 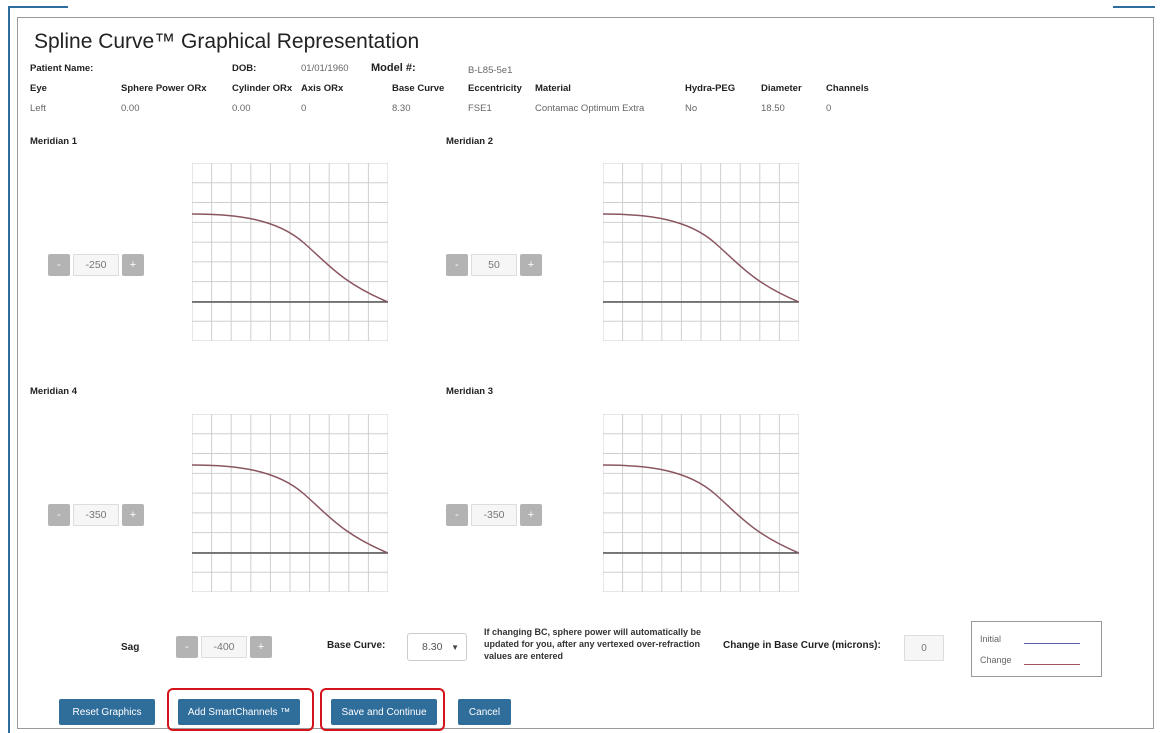 I want to click on param-value-cylinder: 0.00, so click(x=241, y=108).